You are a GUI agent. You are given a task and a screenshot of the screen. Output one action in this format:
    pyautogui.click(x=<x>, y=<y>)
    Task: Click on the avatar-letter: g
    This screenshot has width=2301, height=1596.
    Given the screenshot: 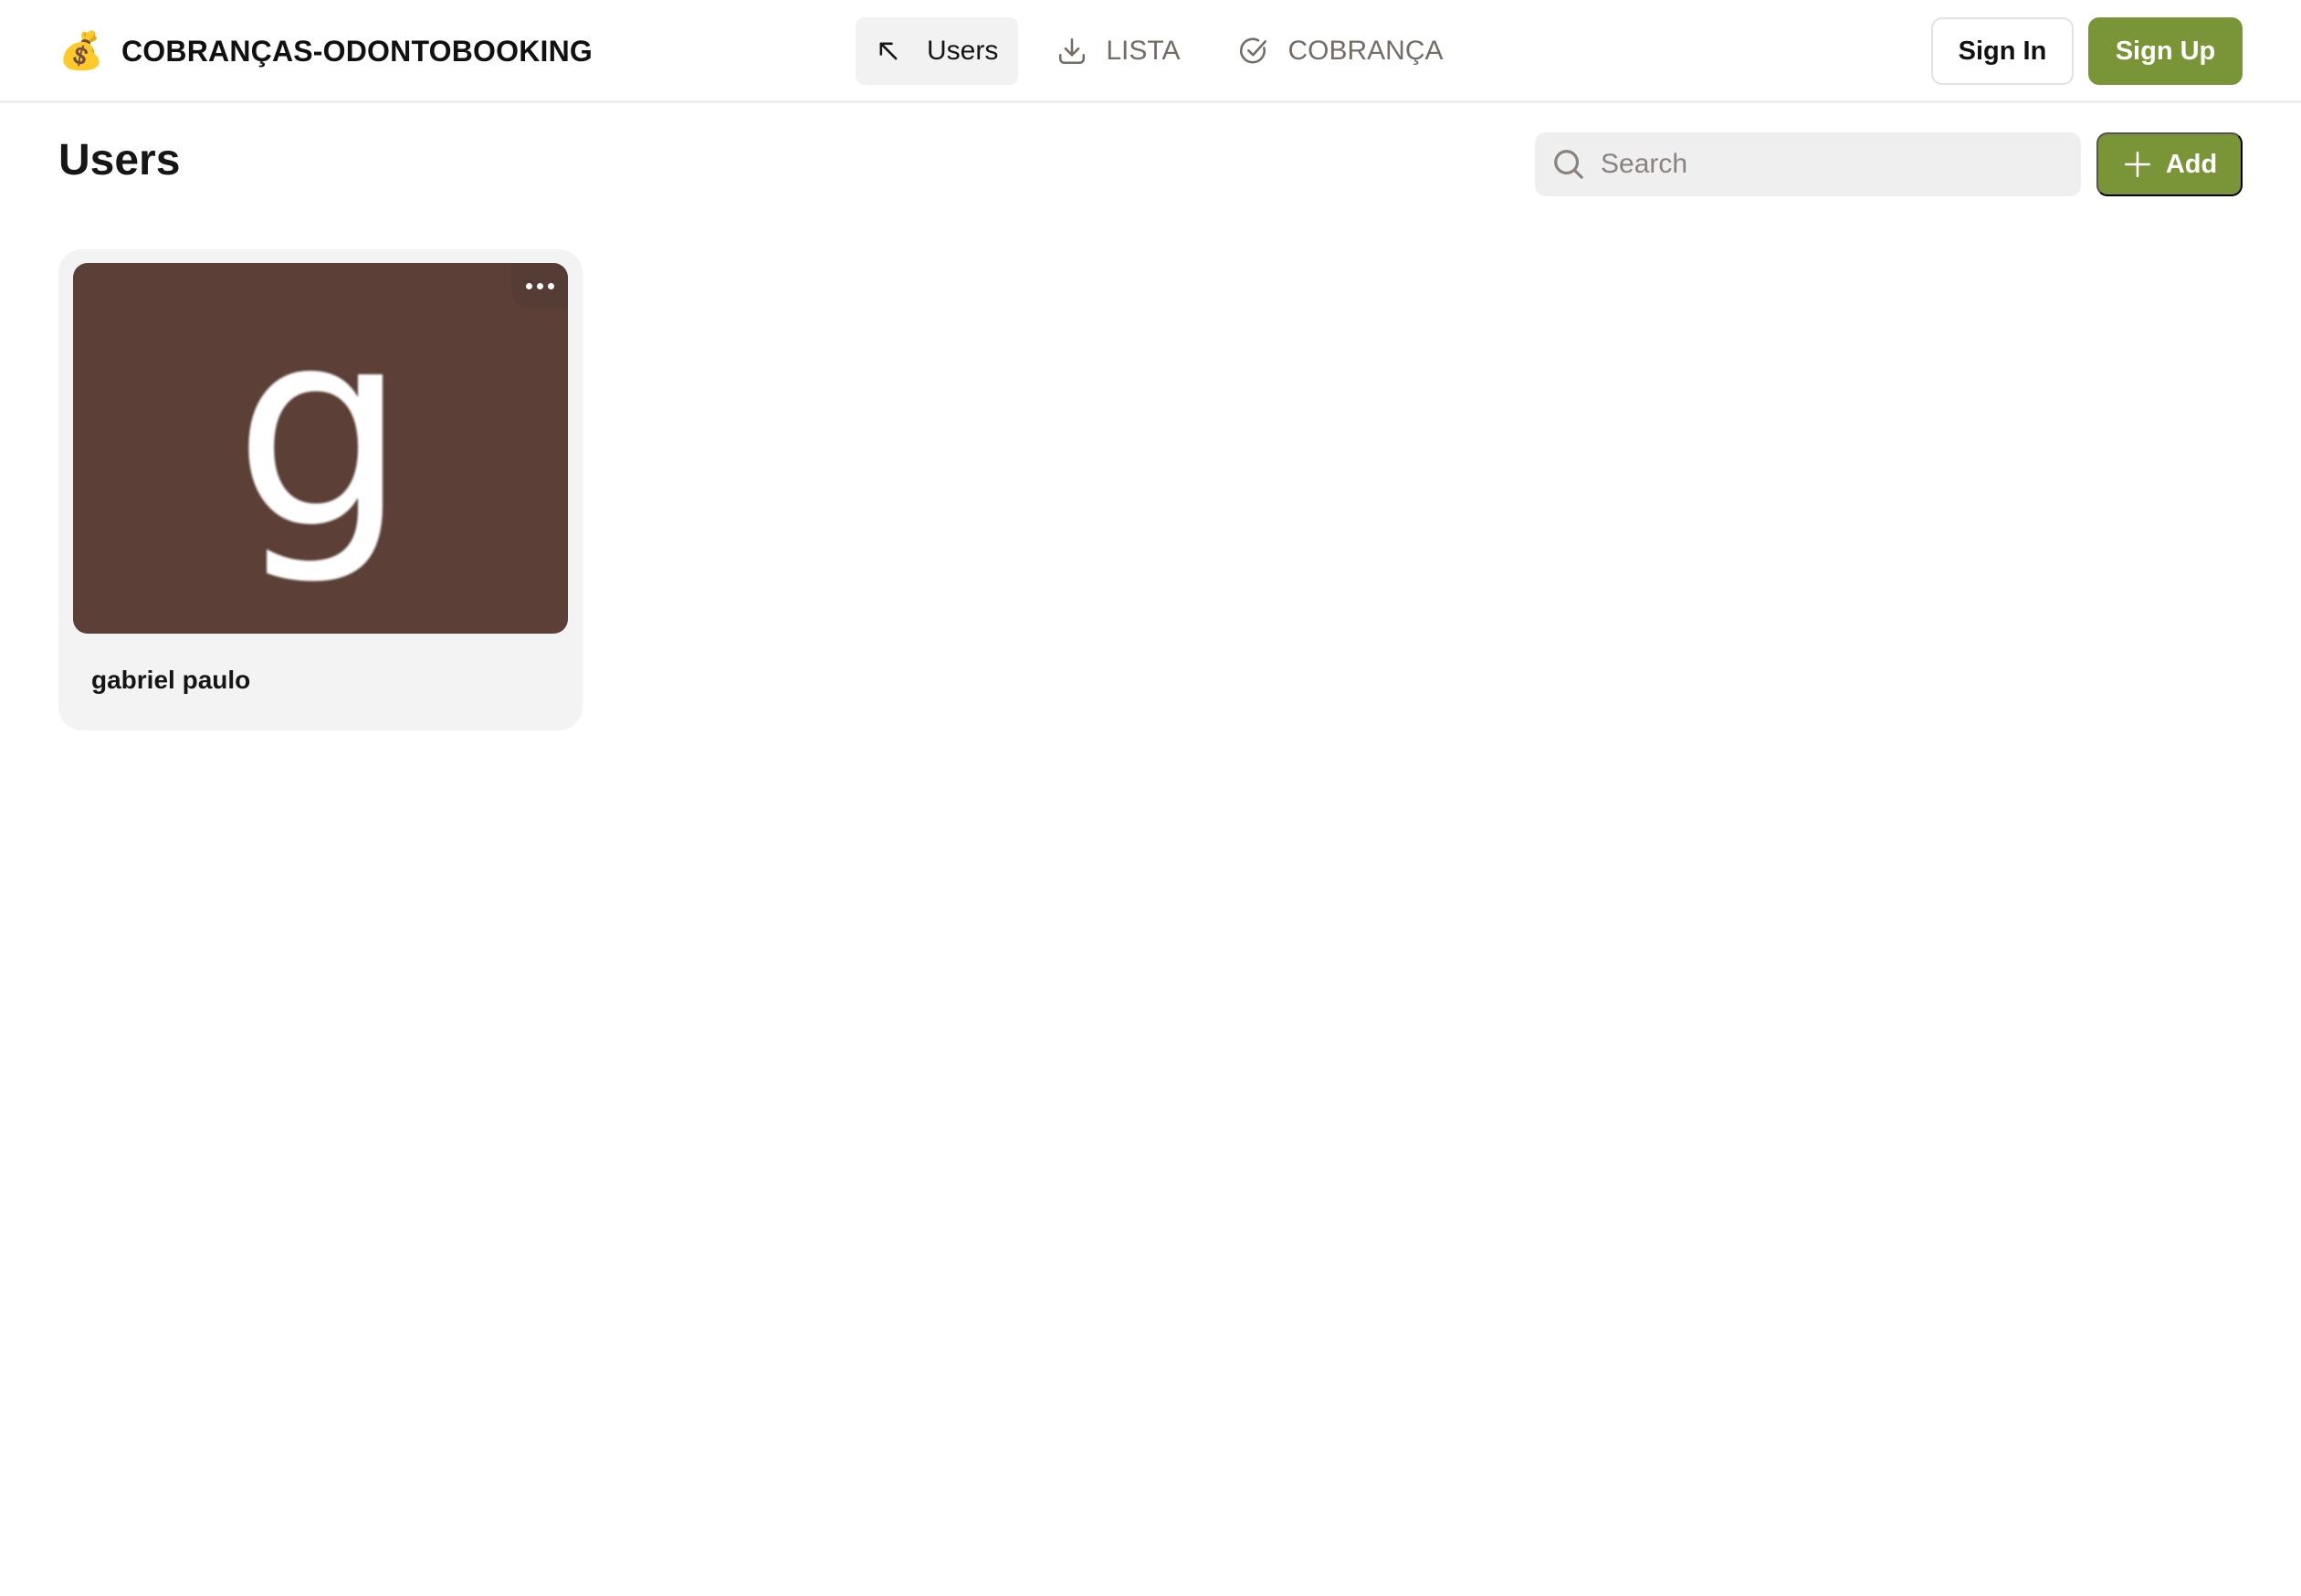 What is the action you would take?
    pyautogui.click(x=320, y=429)
    